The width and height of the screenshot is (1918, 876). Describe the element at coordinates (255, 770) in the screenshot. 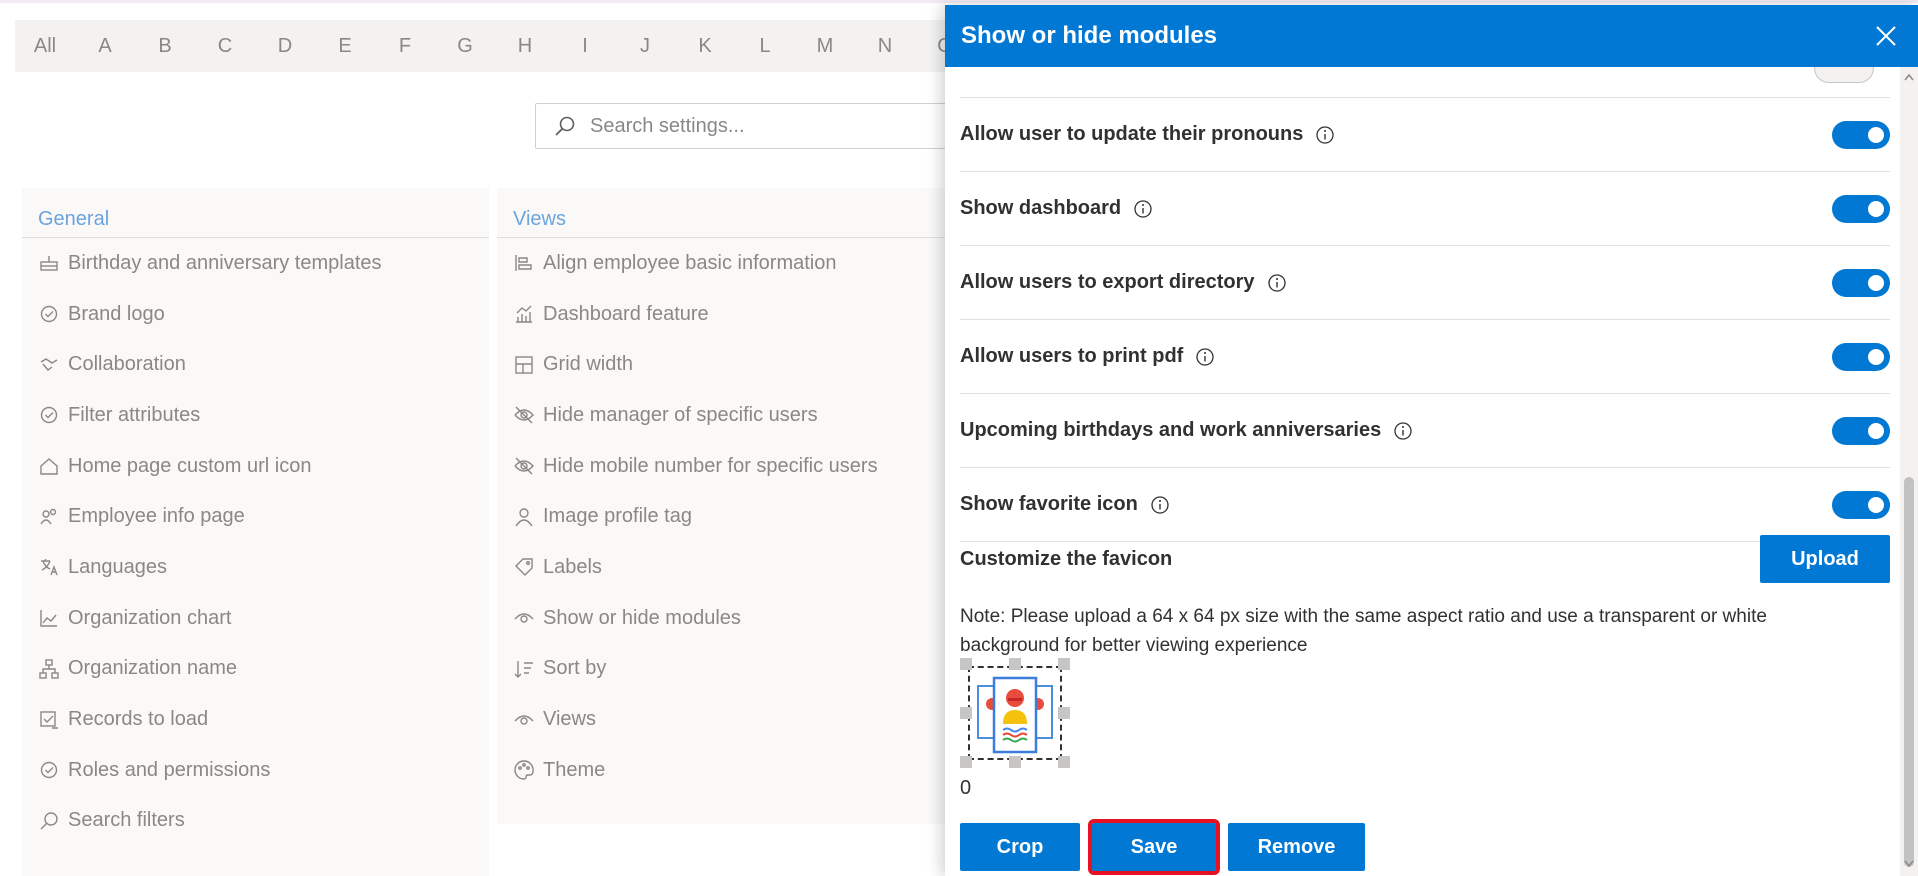

I see `general-setting-item: Roles and permissions` at that location.